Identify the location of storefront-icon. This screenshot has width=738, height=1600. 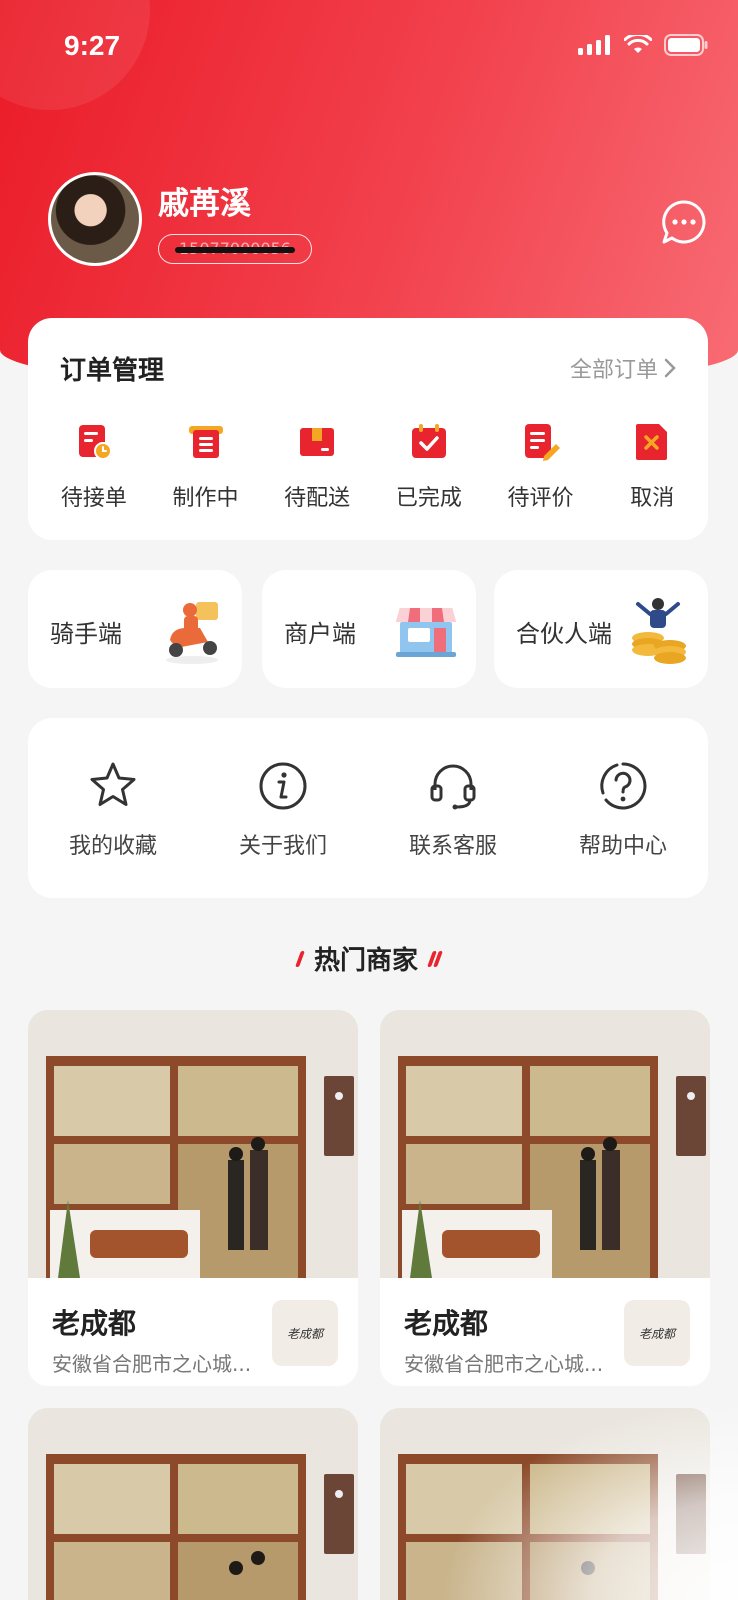
(426, 632).